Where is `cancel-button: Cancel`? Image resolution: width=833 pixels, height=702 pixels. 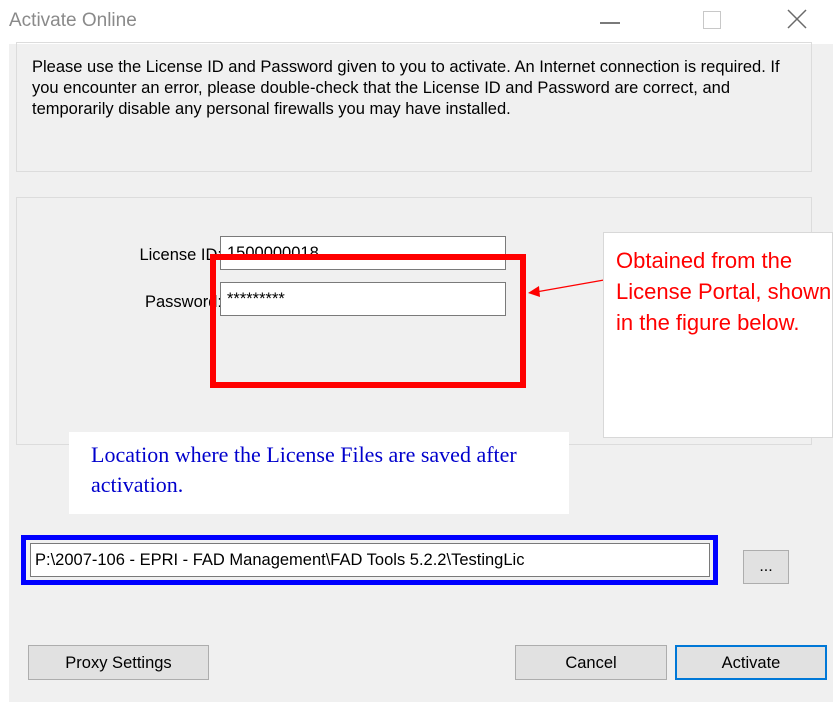 cancel-button: Cancel is located at coordinates (591, 662).